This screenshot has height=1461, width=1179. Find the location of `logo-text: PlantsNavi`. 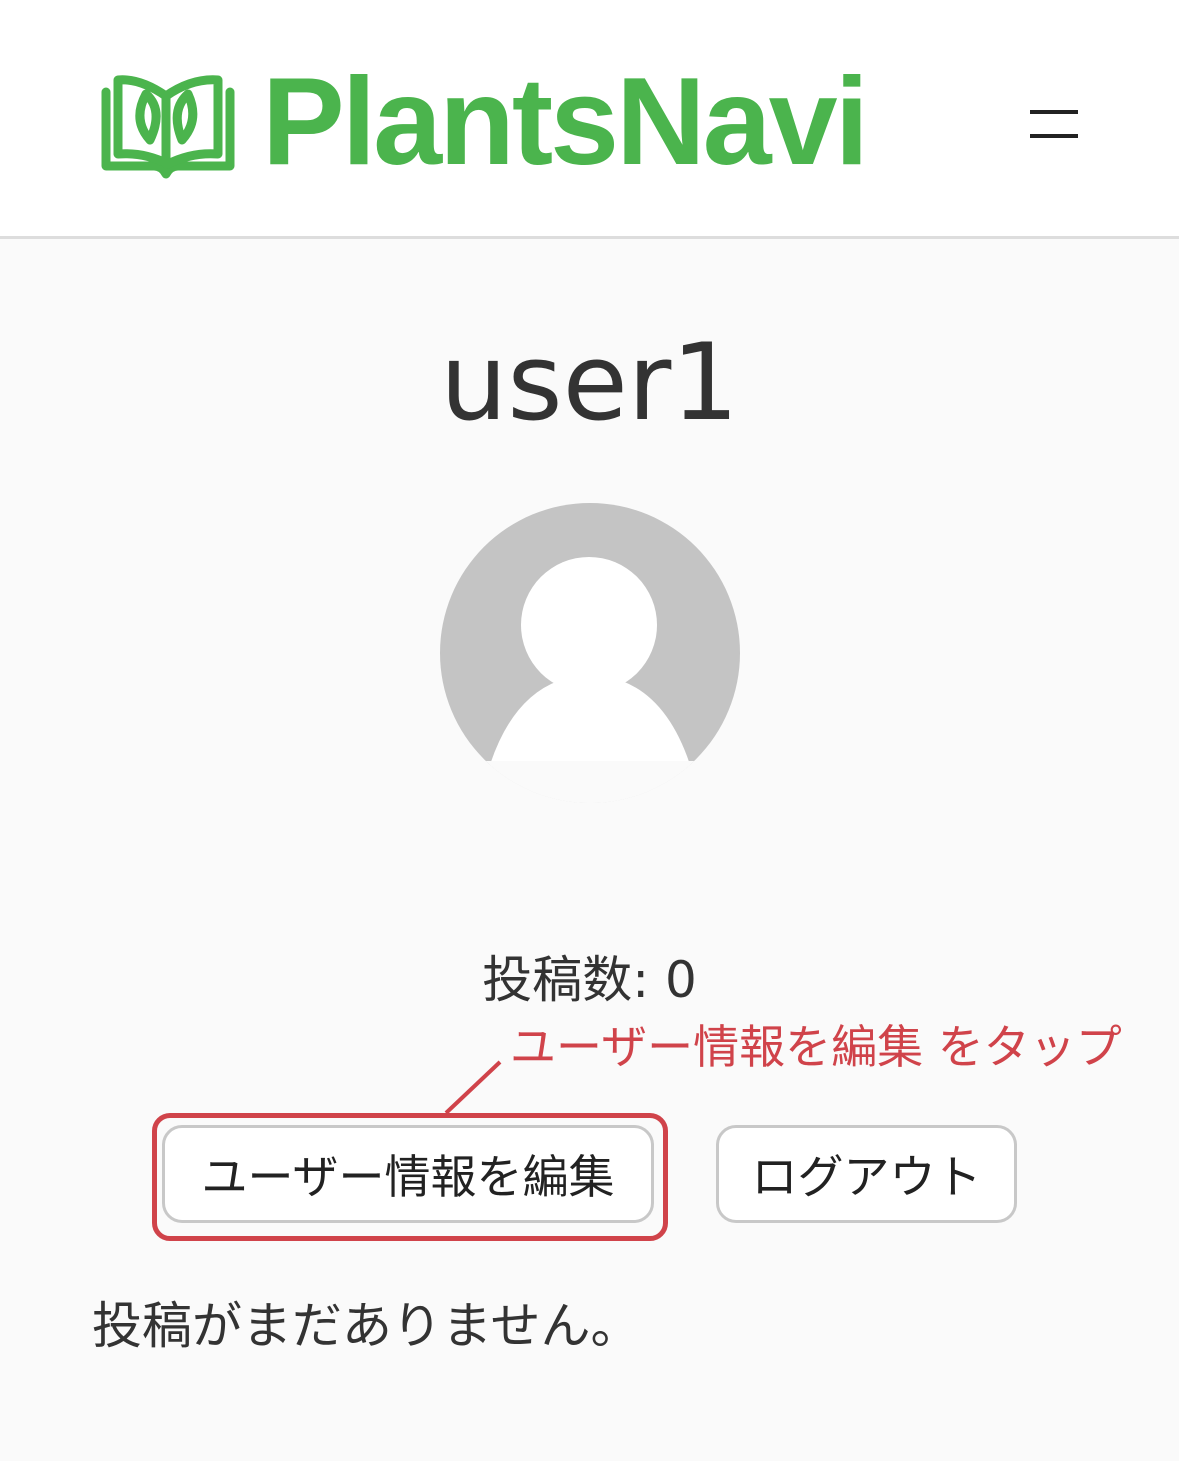

logo-text: PlantsNavi is located at coordinates (565, 122).